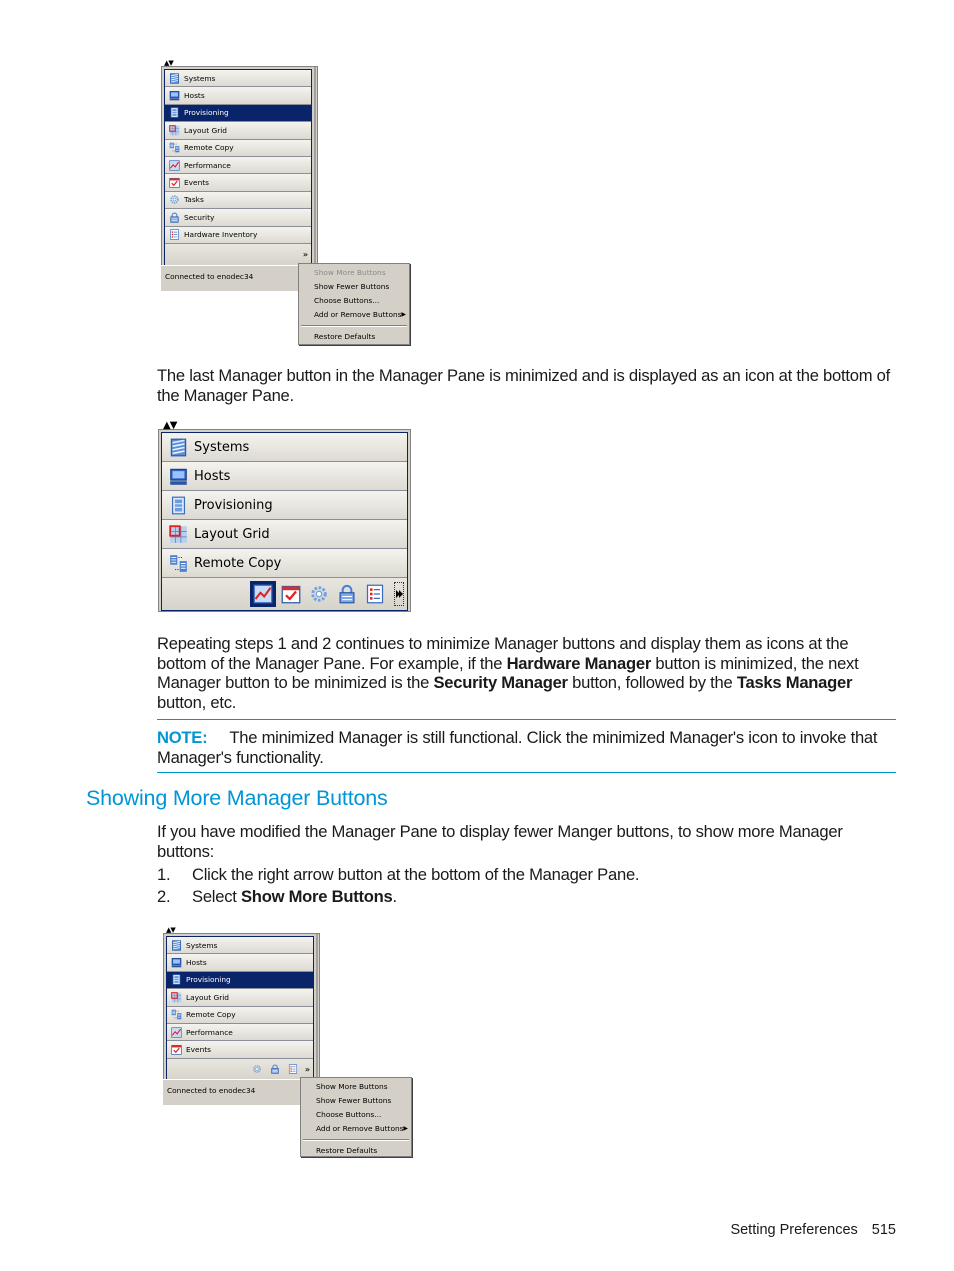 The image size is (954, 1271). Describe the element at coordinates (395, 896) in the screenshot. I see `step-text: .` at that location.